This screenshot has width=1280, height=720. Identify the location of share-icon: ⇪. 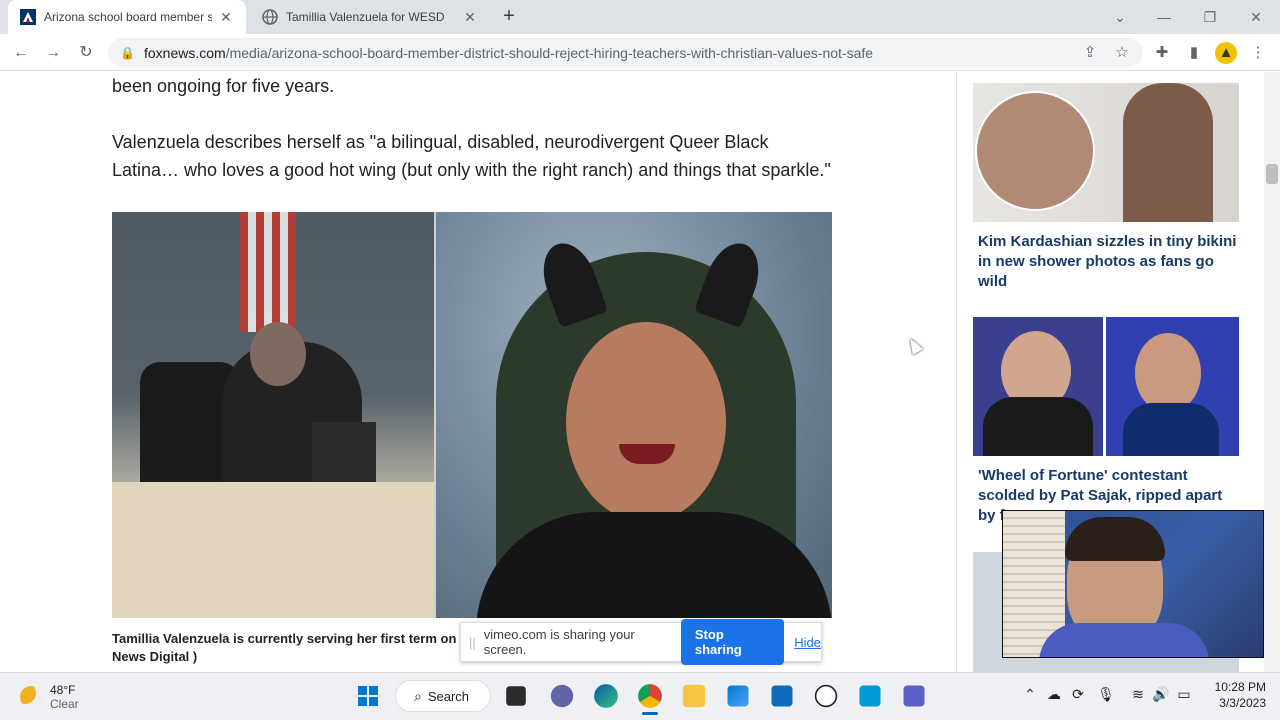
(1090, 53).